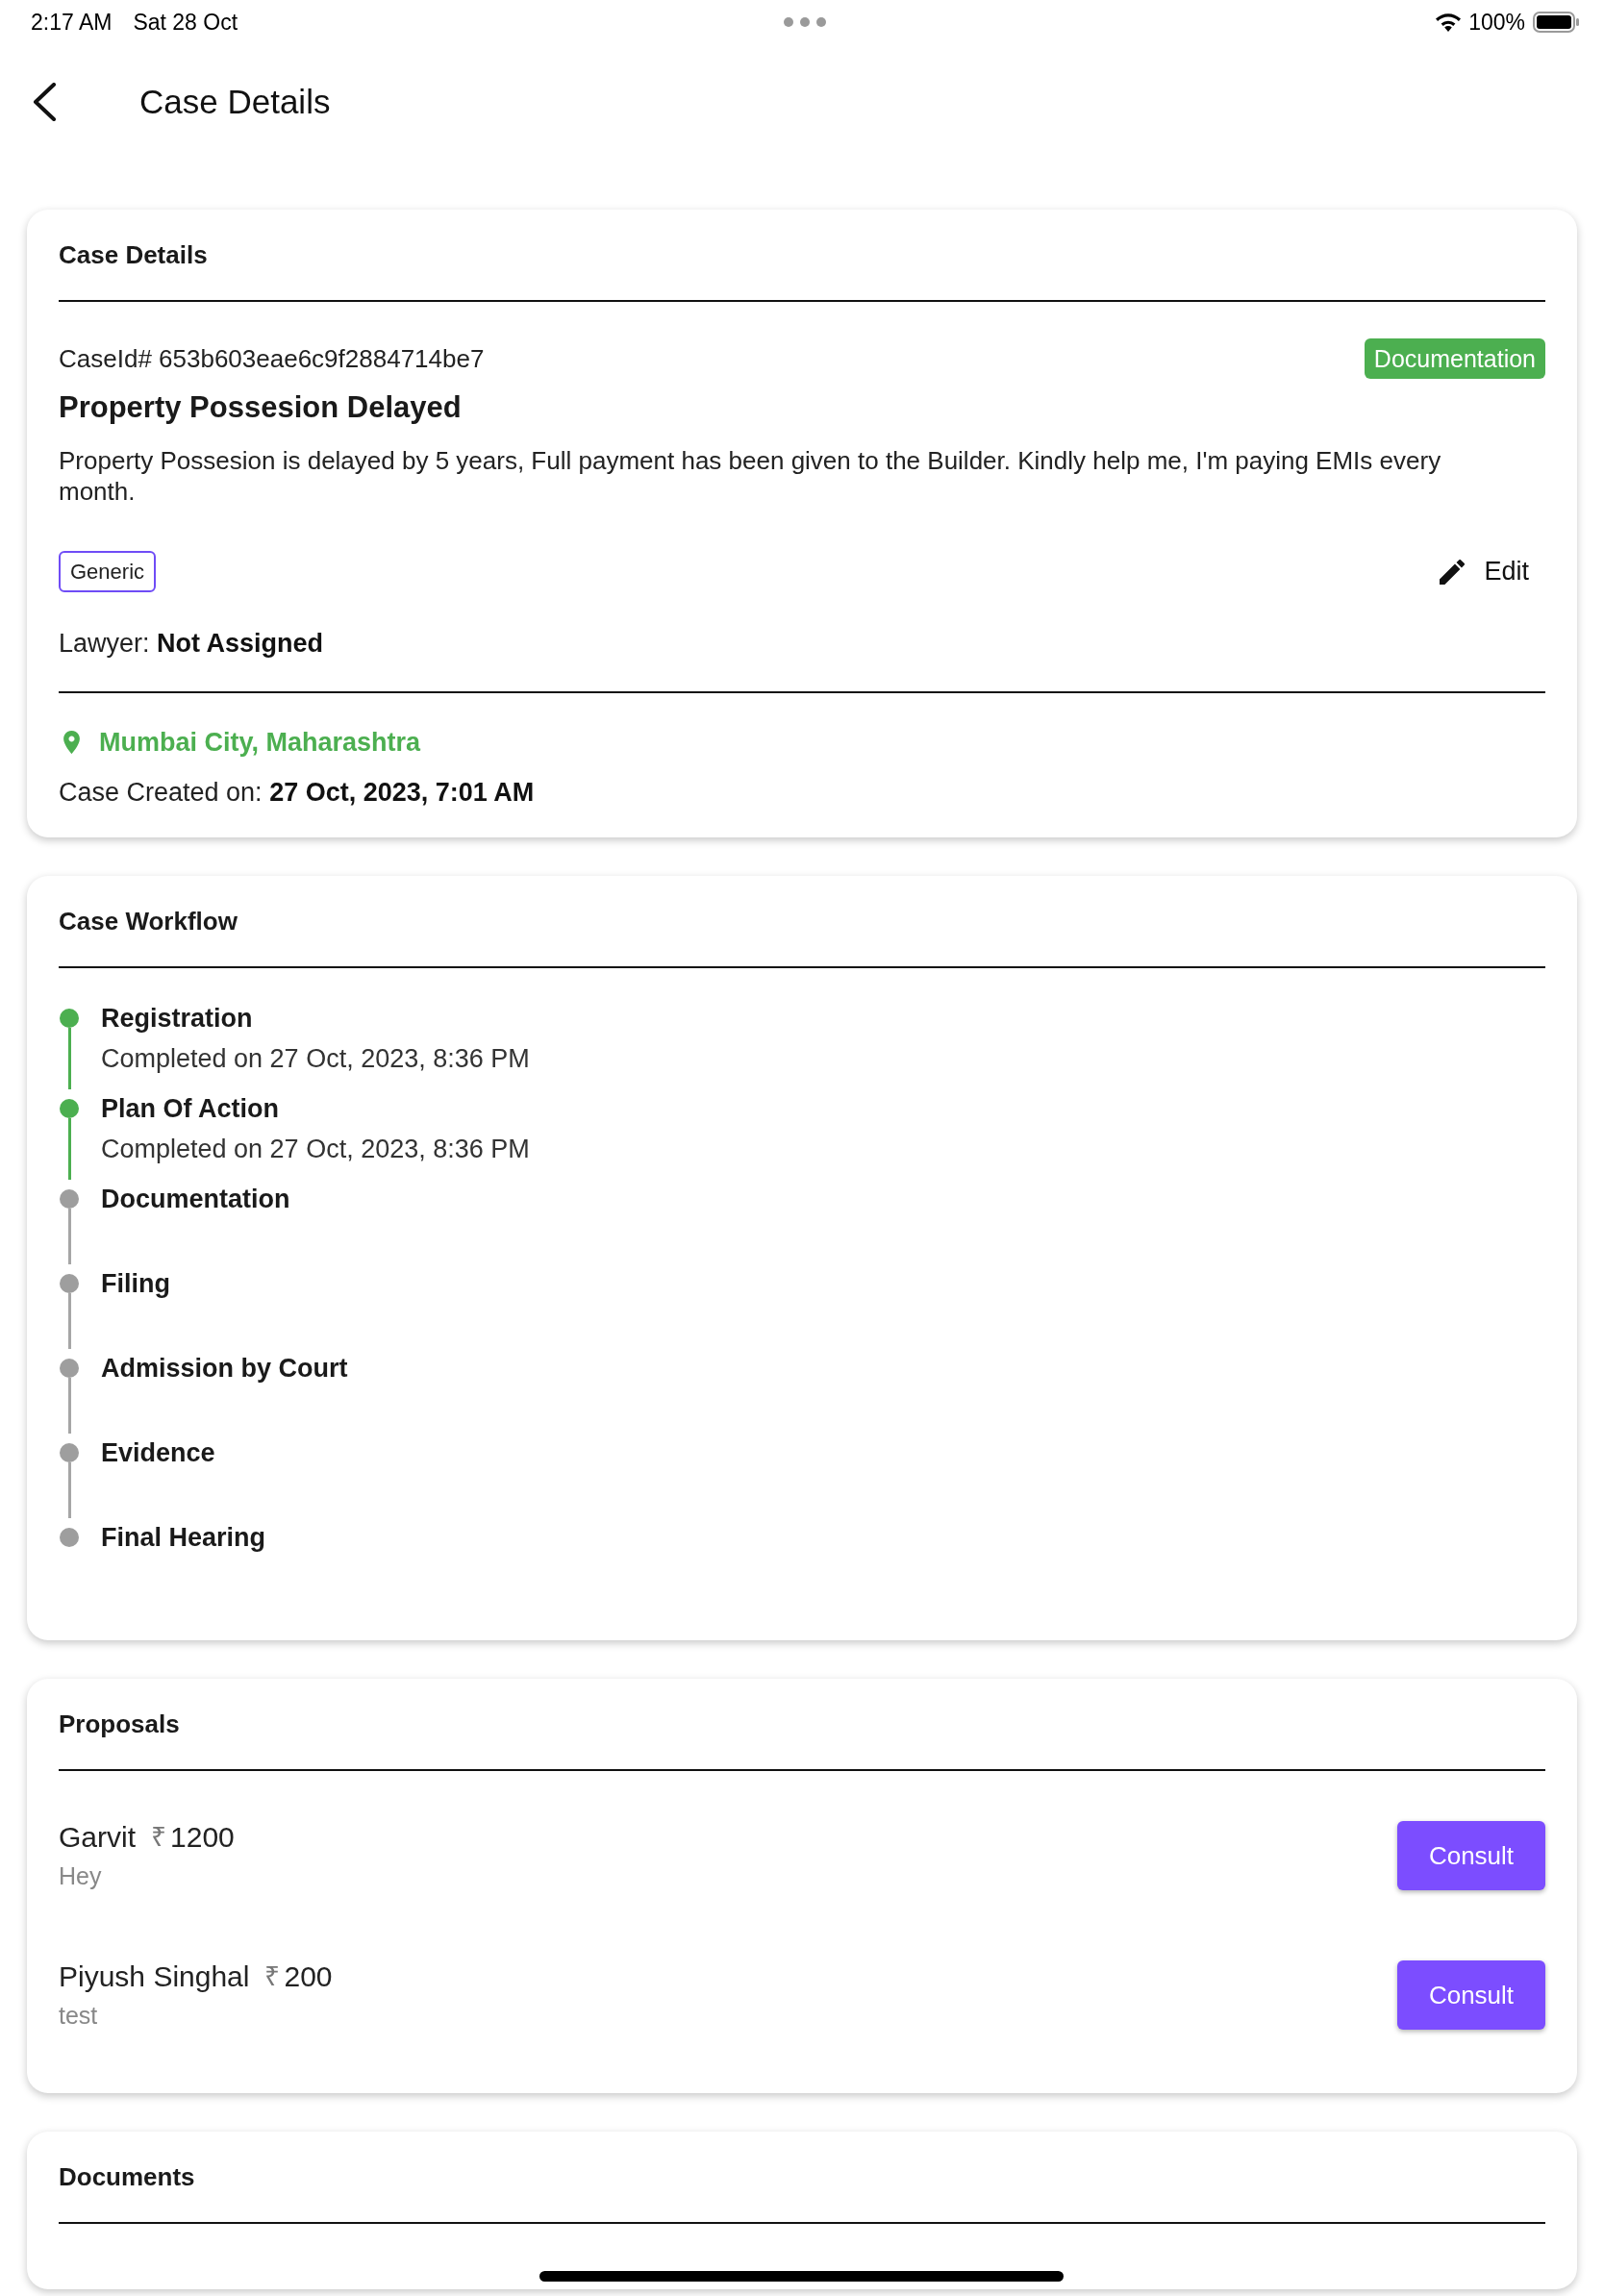  Describe the element at coordinates (235, 102) in the screenshot. I see `page-title: Case Details` at that location.